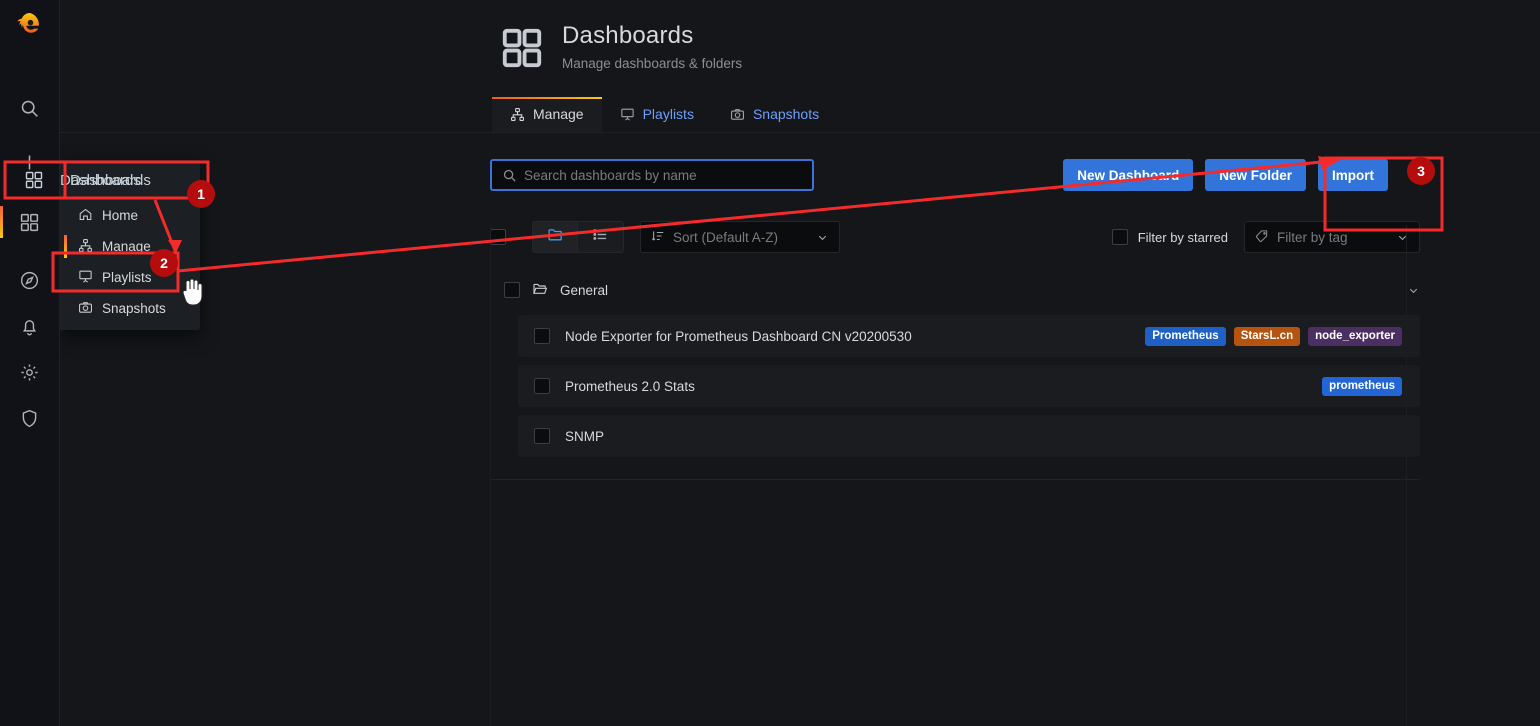 The height and width of the screenshot is (726, 1540). I want to click on shield-icon, so click(30, 418).